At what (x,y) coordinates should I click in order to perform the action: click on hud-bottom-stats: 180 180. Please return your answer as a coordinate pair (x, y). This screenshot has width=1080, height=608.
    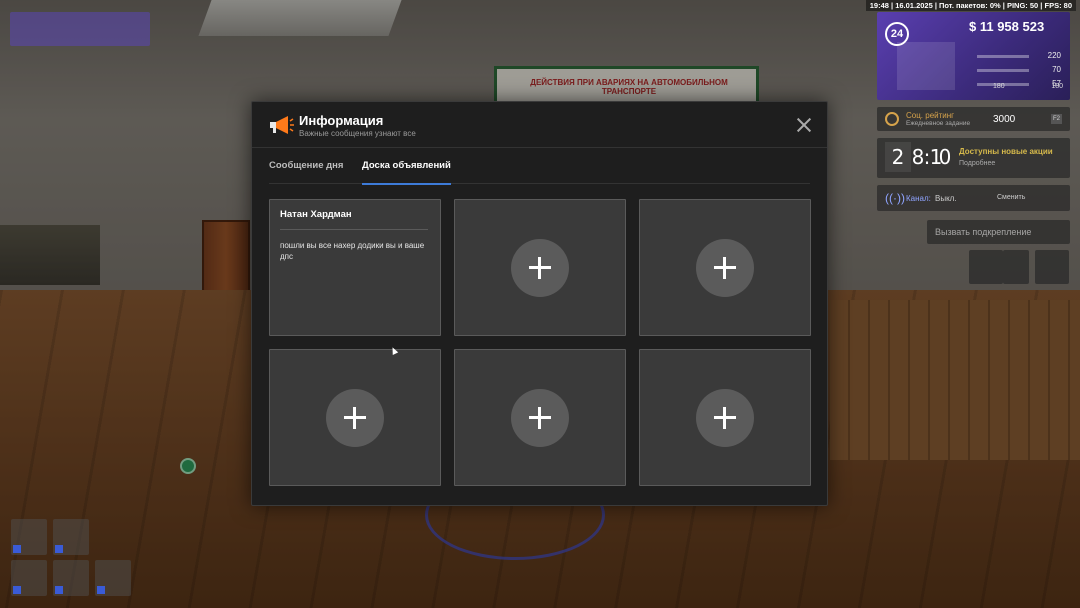
    Looking at the image, I should click on (1028, 86).